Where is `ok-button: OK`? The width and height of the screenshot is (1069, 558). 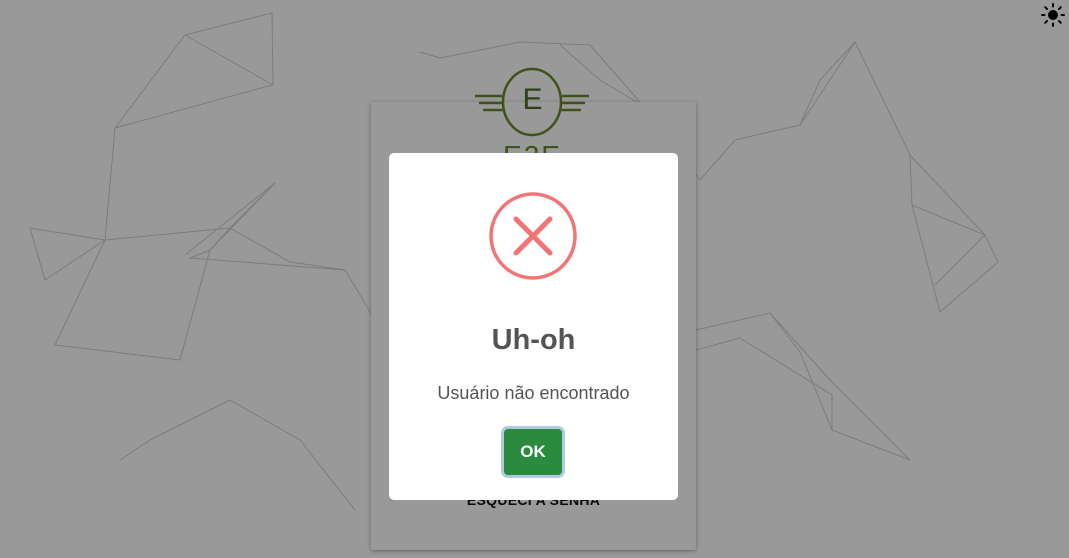 ok-button: OK is located at coordinates (533, 452).